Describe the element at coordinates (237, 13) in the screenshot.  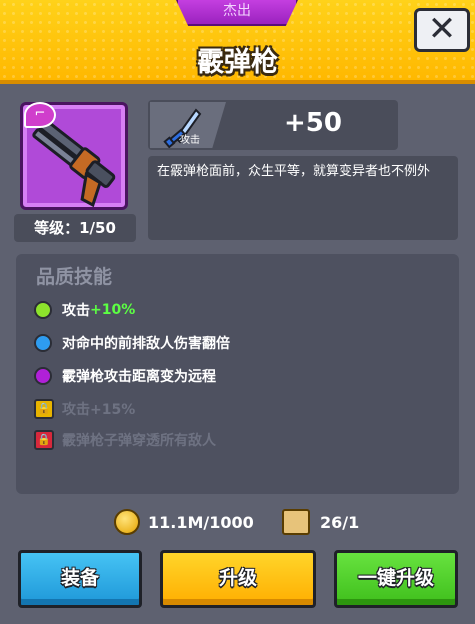
I see `rarity-tab: 杰出` at that location.